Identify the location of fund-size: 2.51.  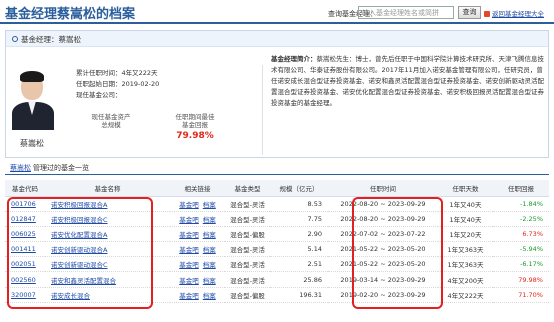
(299, 264).